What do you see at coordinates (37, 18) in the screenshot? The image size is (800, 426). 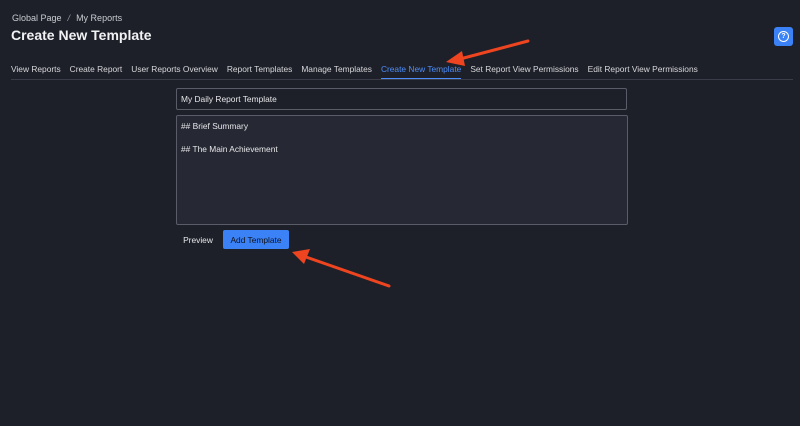 I see `breadcrumb-global-page: Global Page` at bounding box center [37, 18].